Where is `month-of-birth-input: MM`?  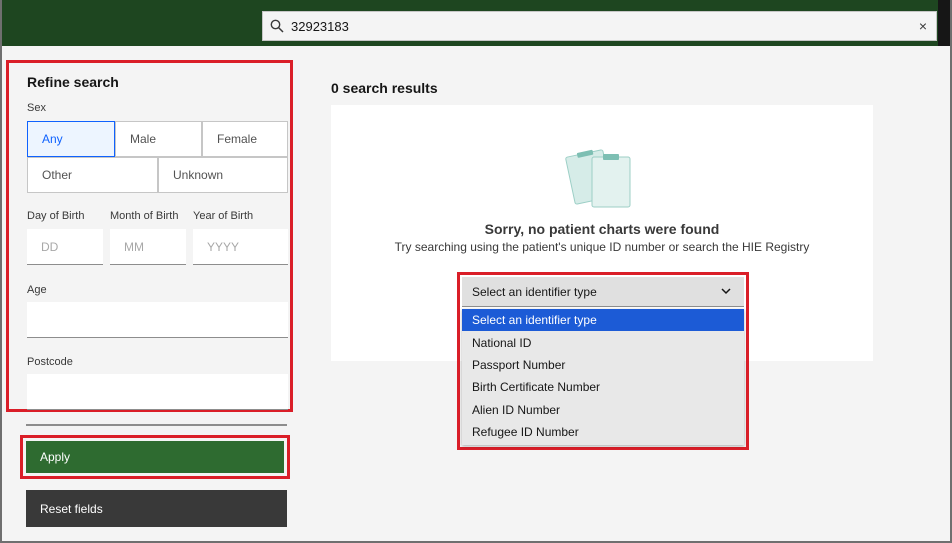 month-of-birth-input: MM is located at coordinates (148, 247).